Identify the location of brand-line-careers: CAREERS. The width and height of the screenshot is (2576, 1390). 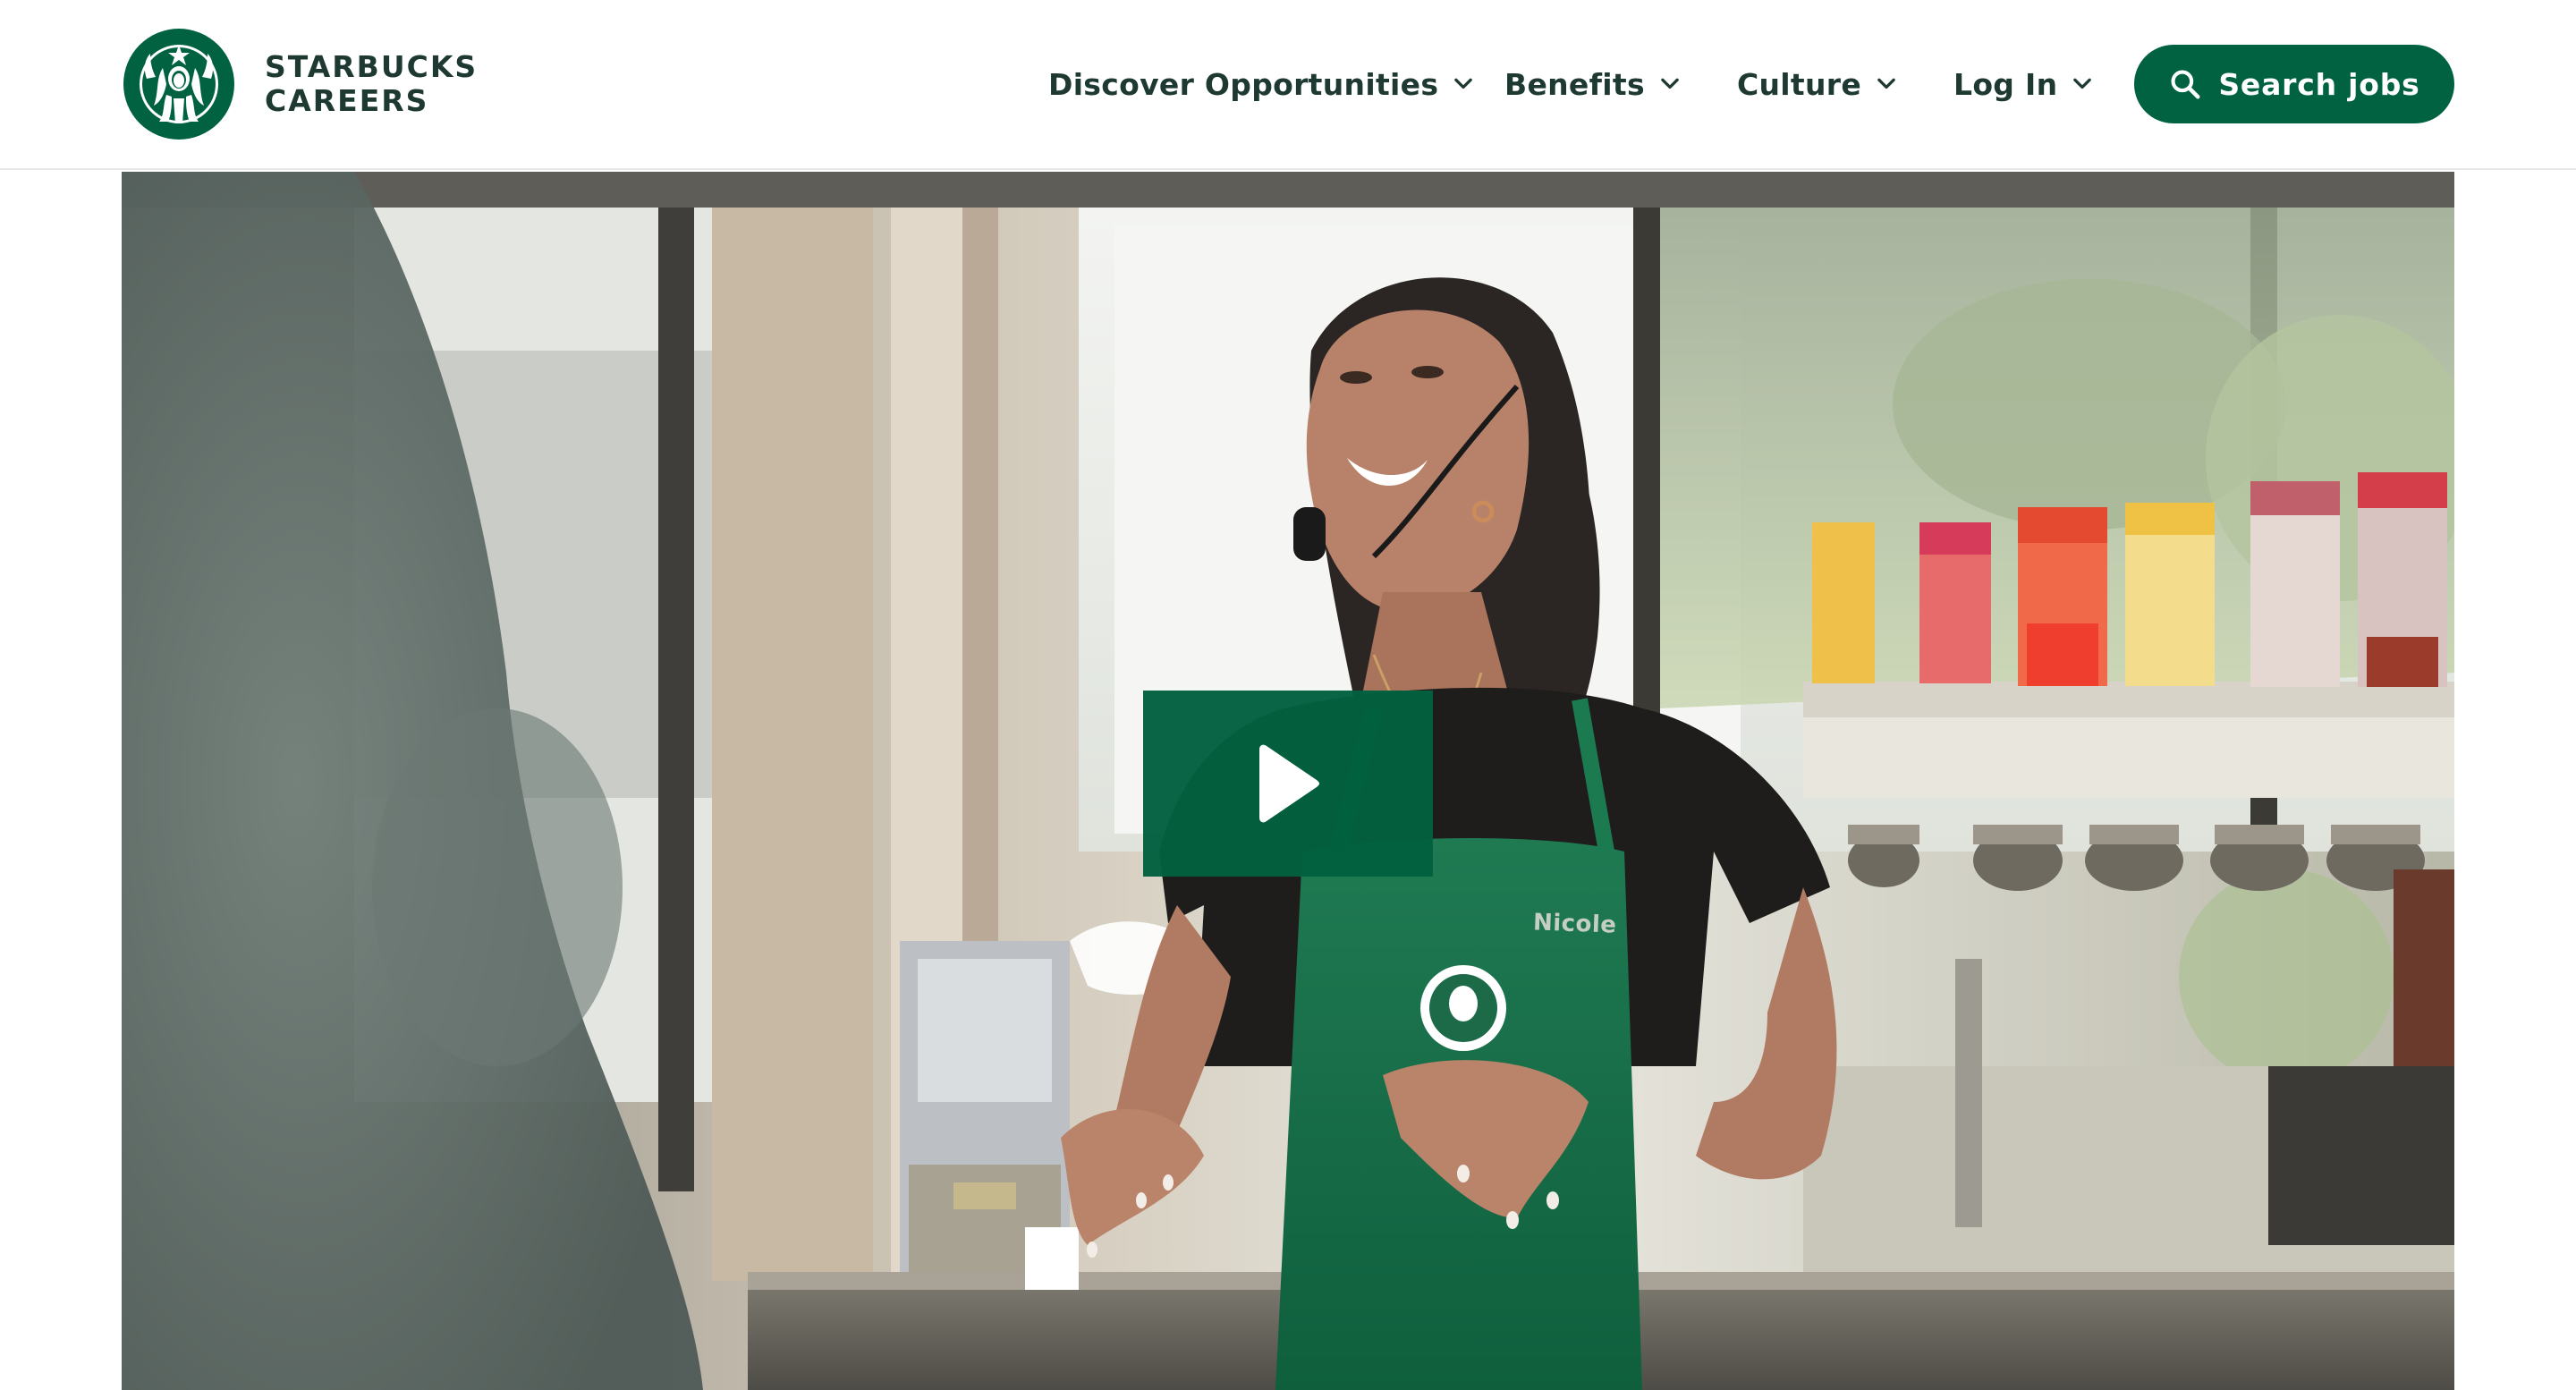
(347, 100).